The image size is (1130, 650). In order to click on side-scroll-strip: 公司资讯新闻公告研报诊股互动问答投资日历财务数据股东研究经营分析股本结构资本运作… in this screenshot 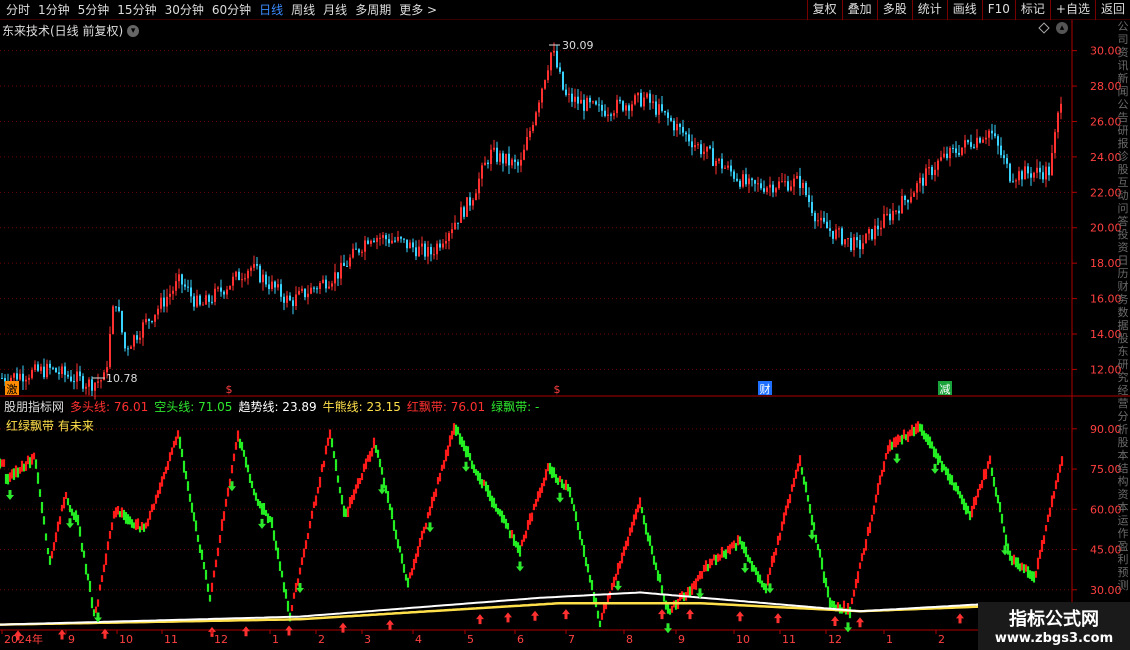, I will do `click(1123, 312)`.